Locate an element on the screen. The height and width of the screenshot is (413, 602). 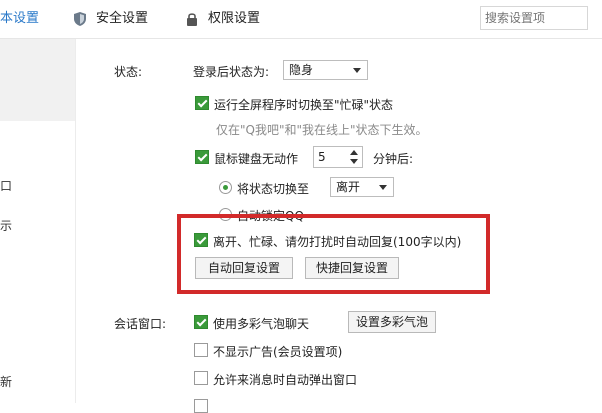
switch-status-radio is located at coordinates (225, 187).